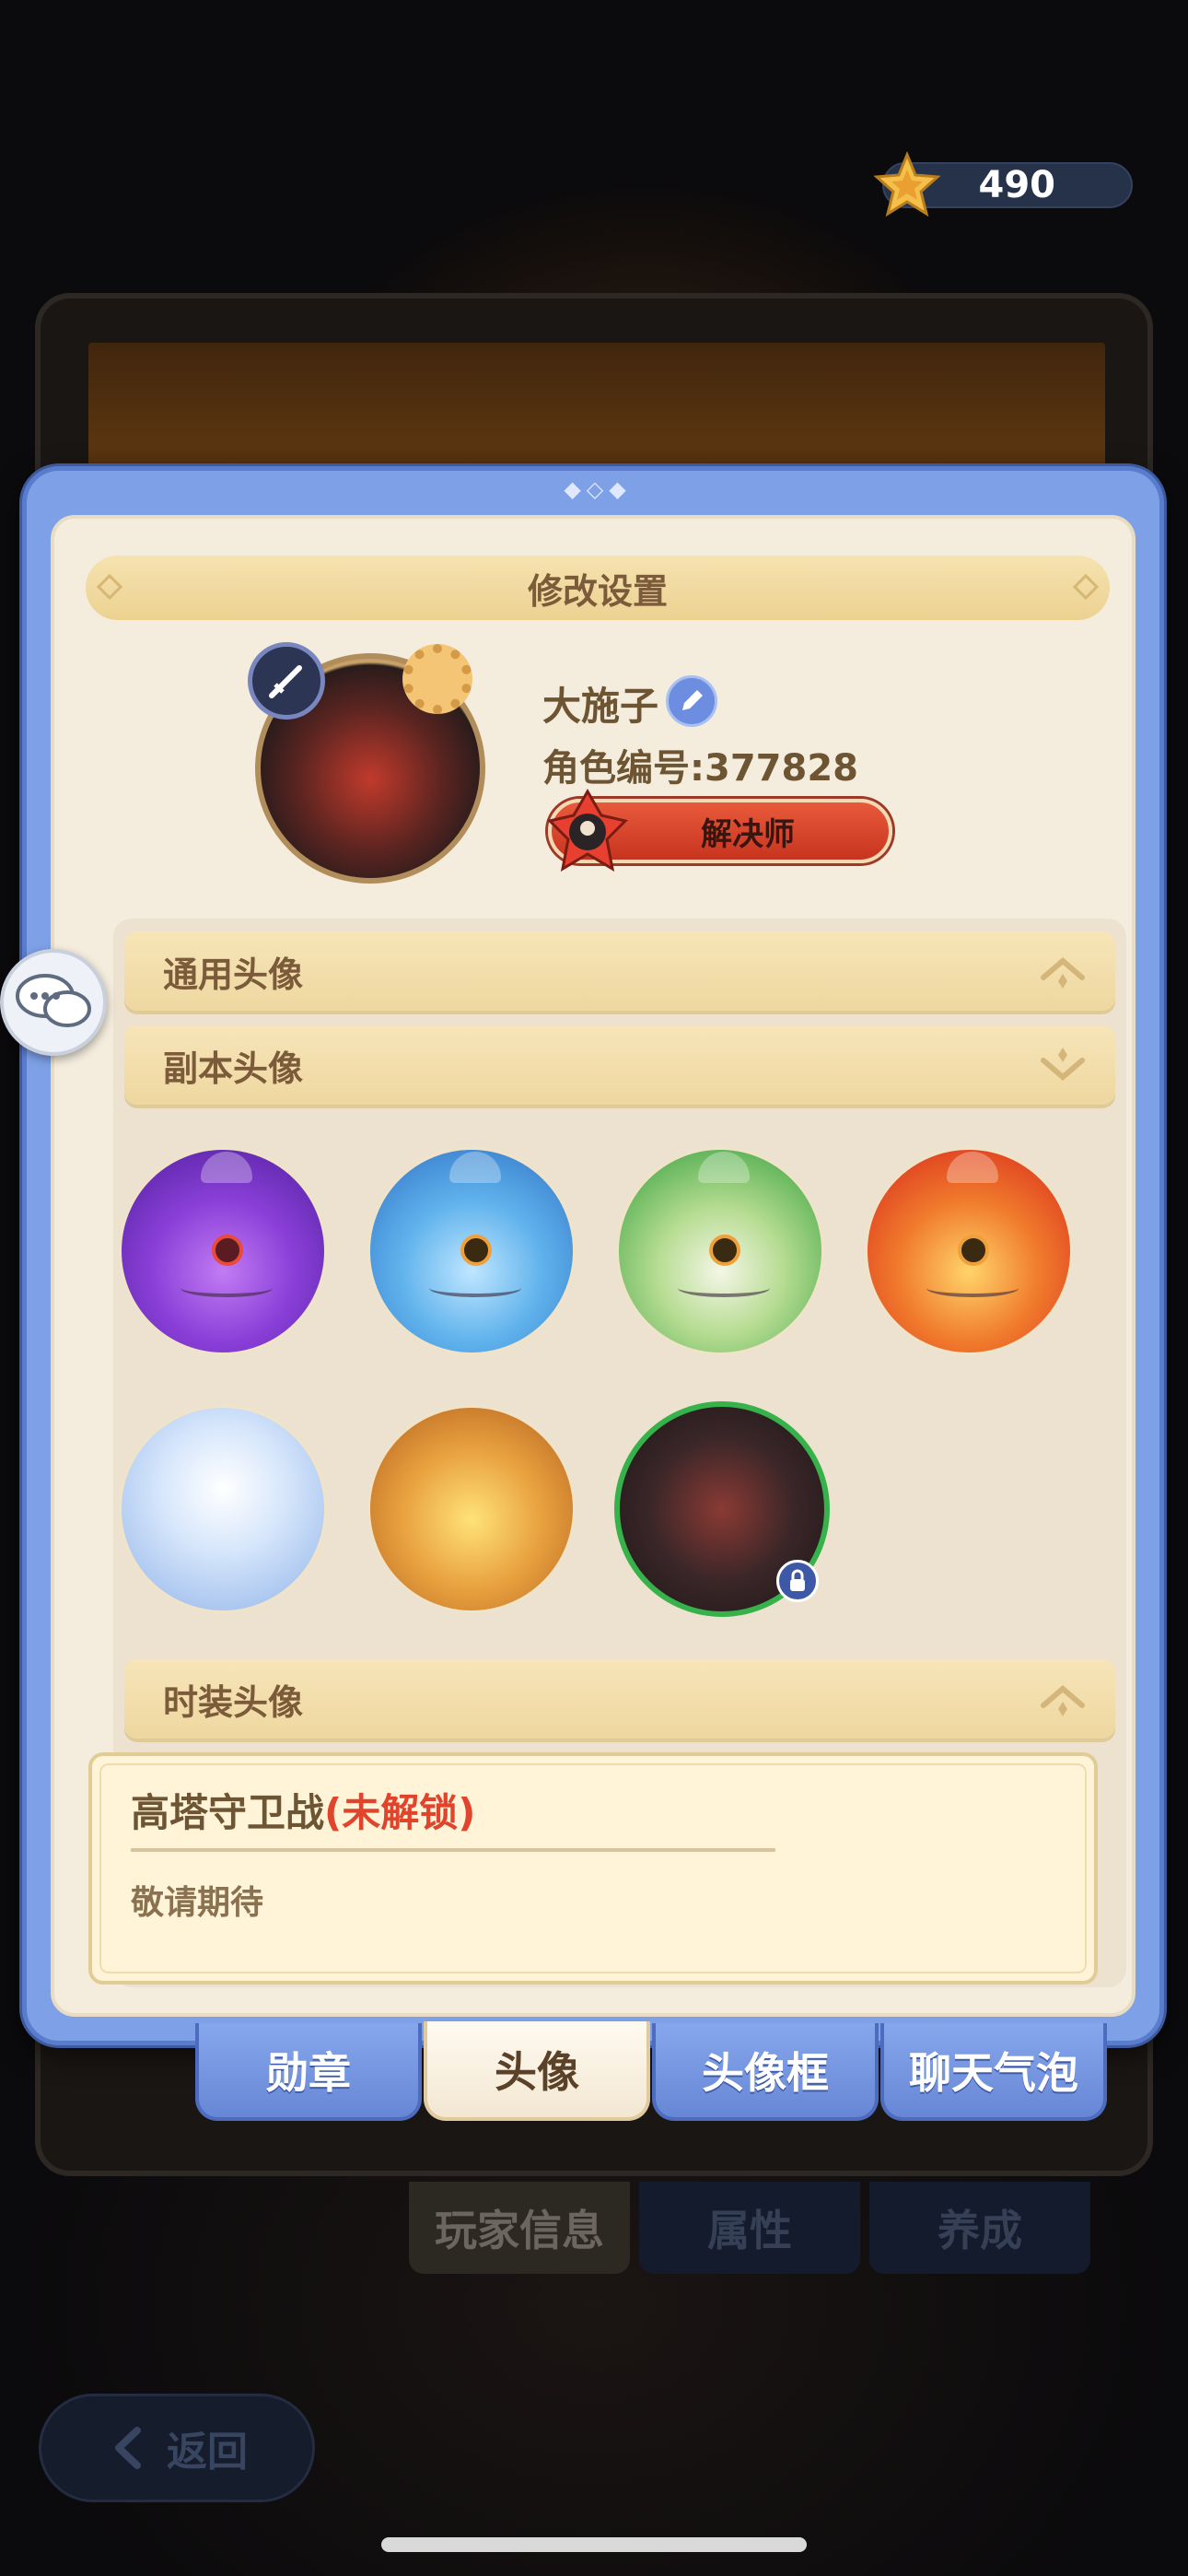 This screenshot has height=2576, width=1188. What do you see at coordinates (286, 681) in the screenshot?
I see `sword-rank-badge-icon` at bounding box center [286, 681].